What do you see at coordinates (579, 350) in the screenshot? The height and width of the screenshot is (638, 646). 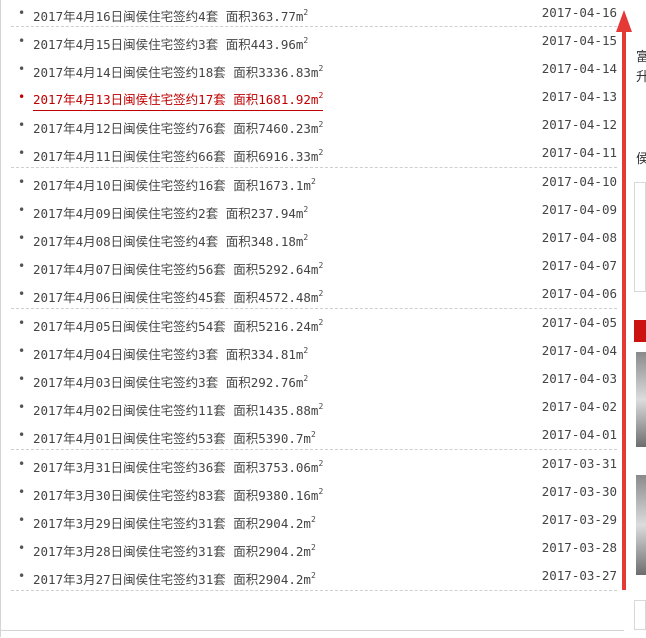 I see `news-date: 2017-04-04` at bounding box center [579, 350].